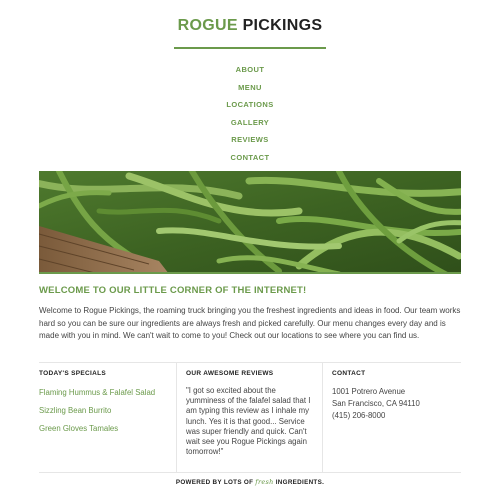 This screenshot has height=500, width=500. Describe the element at coordinates (250, 48) in the screenshot. I see `logo-underline` at that location.